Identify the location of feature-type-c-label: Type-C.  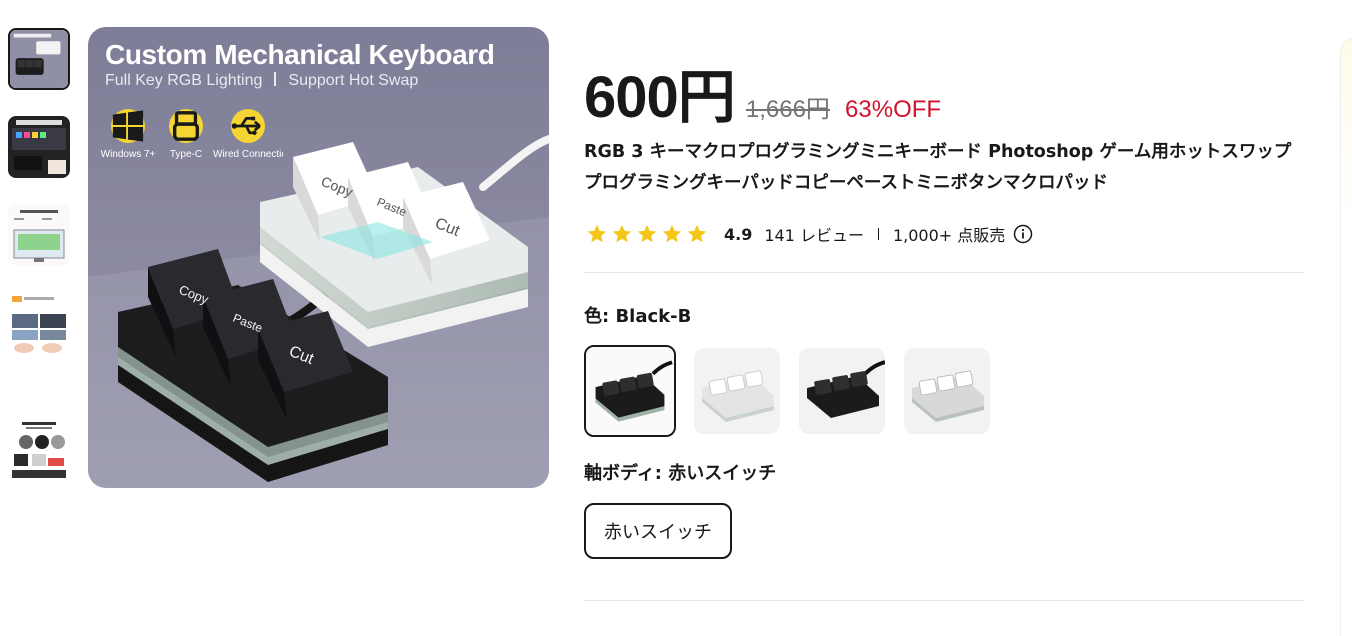
(186, 154).